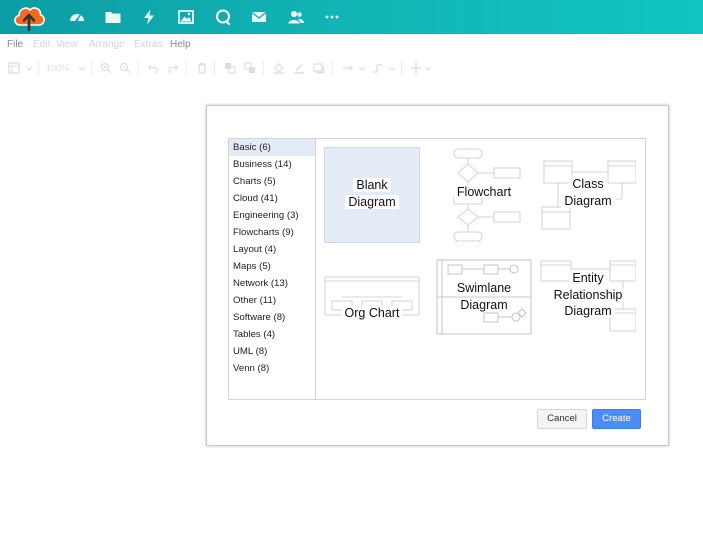 The image size is (703, 540). What do you see at coordinates (588, 295) in the screenshot?
I see `template-label: Entity Relationship Diagram` at bounding box center [588, 295].